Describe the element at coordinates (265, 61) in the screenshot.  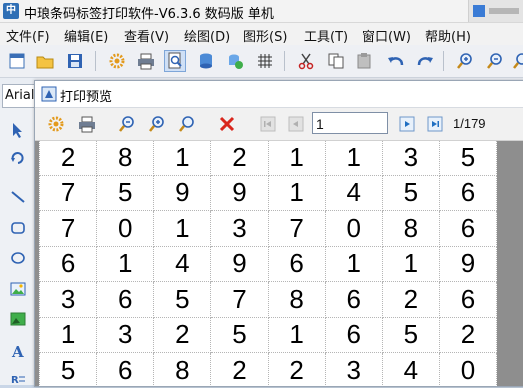
I see `grid-icon` at that location.